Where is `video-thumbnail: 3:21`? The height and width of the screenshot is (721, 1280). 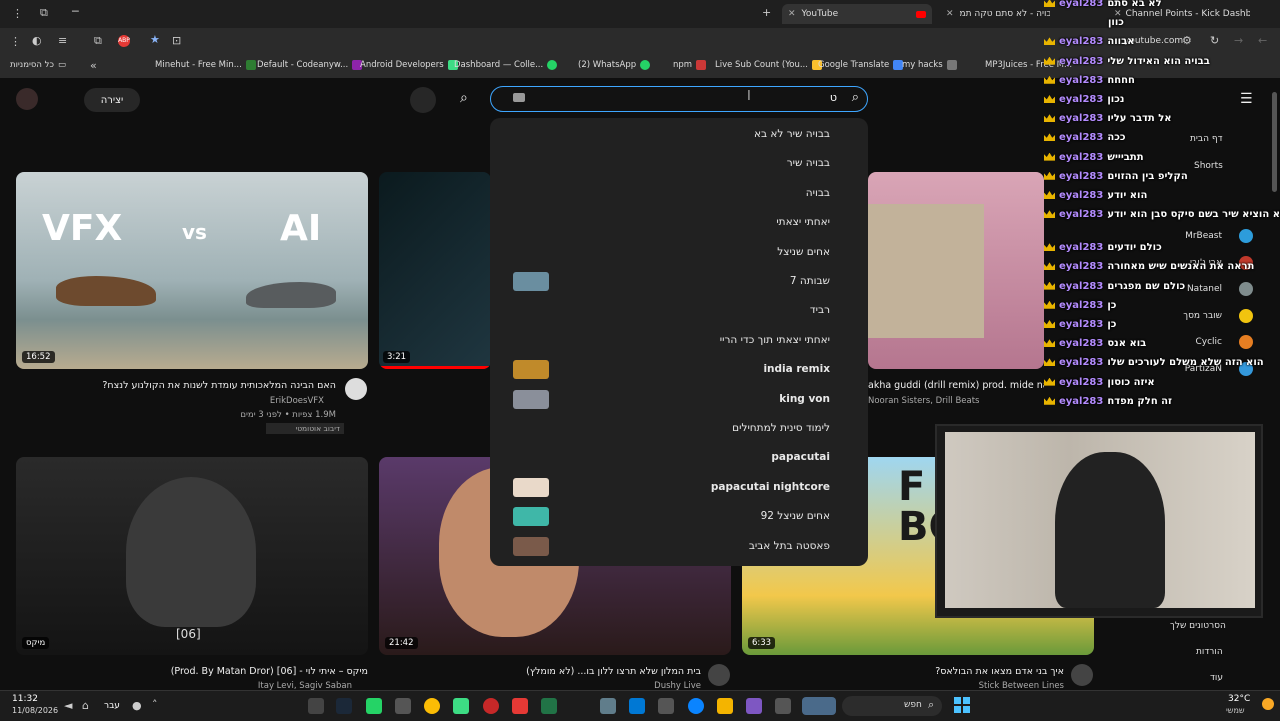
video-thumbnail: 3:21 is located at coordinates (435, 270).